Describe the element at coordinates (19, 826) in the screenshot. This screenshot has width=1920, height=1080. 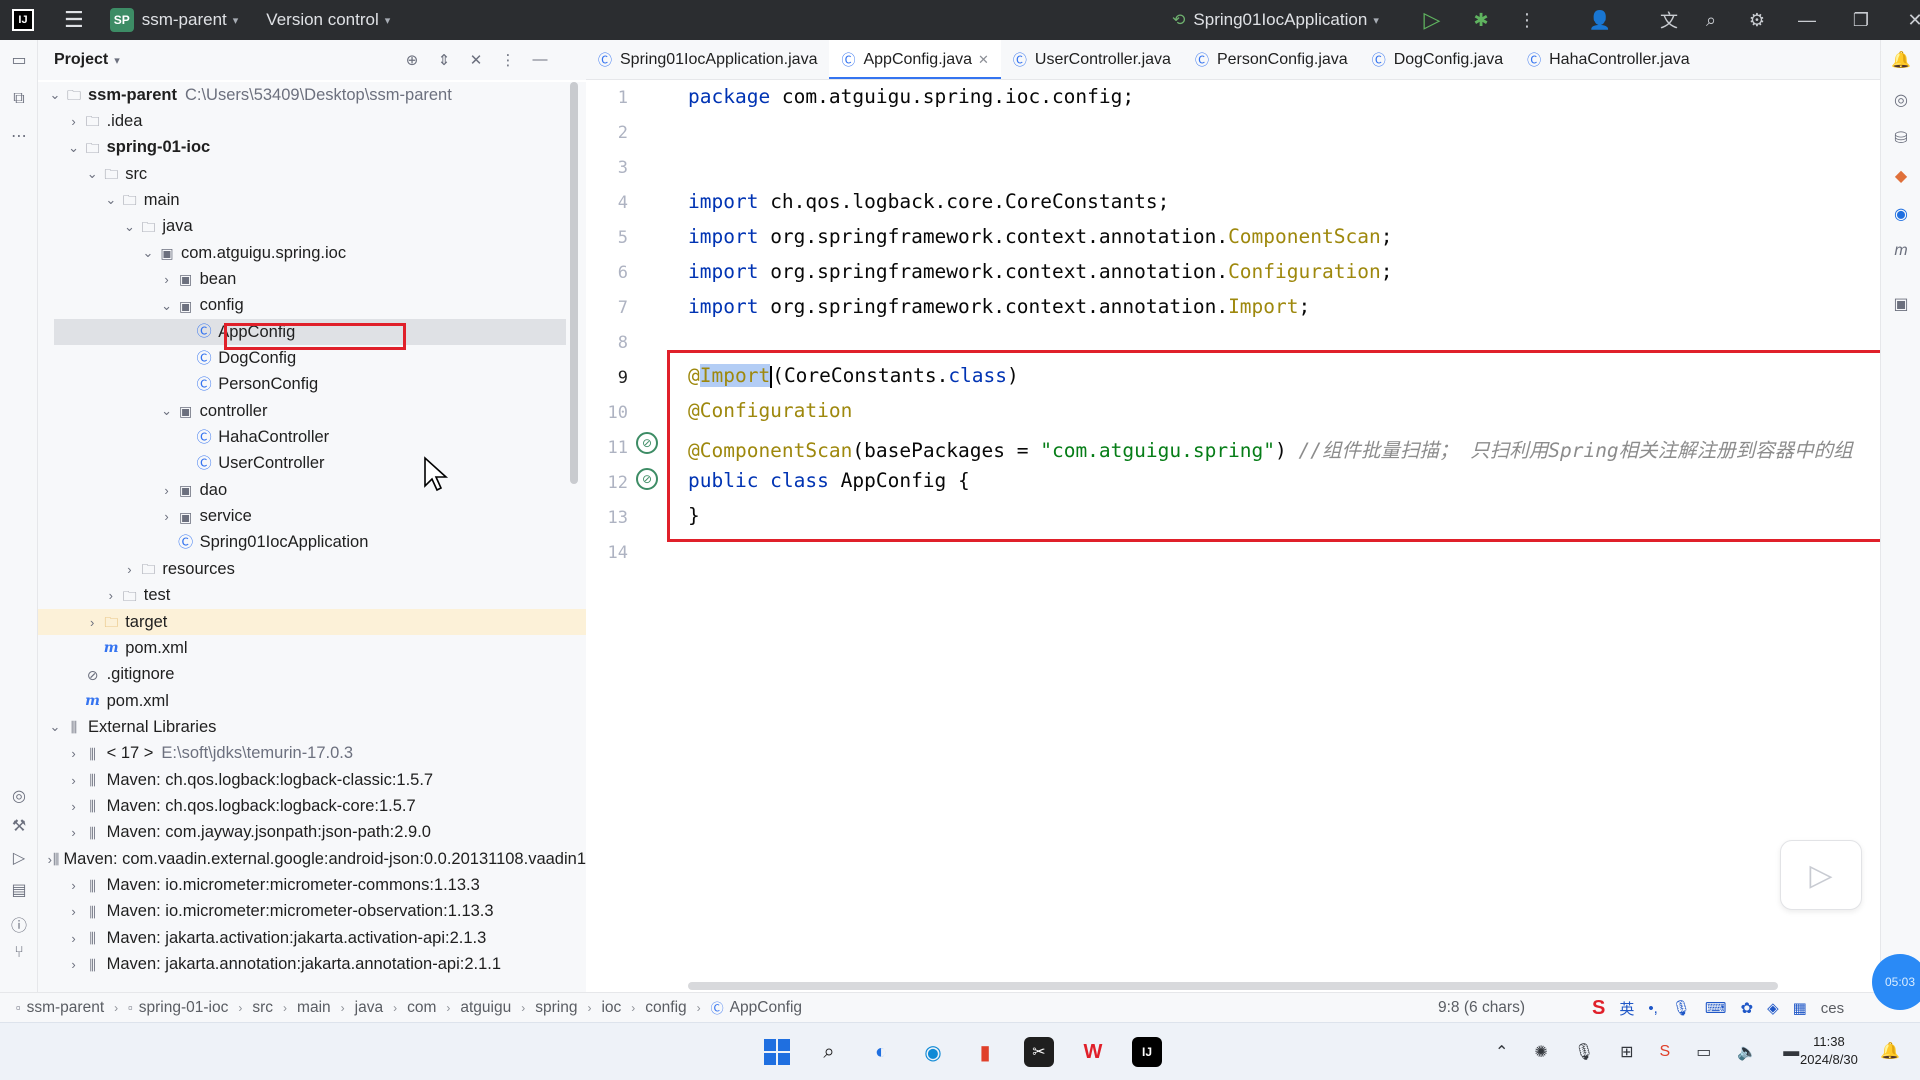
I see `build-icon: ⚒` at that location.